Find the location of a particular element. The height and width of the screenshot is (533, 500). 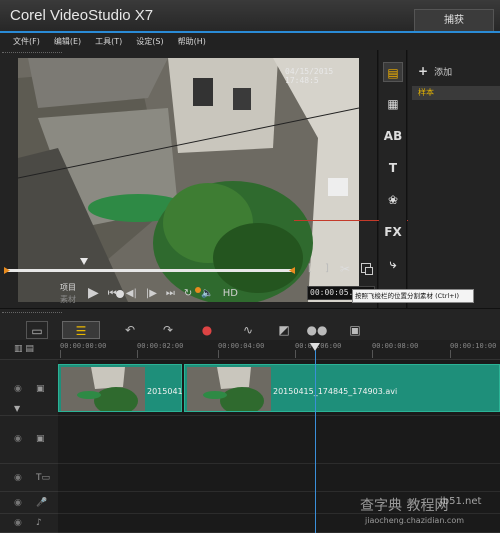

overlay-track-icon: ▣ is located at coordinates (40, 439).